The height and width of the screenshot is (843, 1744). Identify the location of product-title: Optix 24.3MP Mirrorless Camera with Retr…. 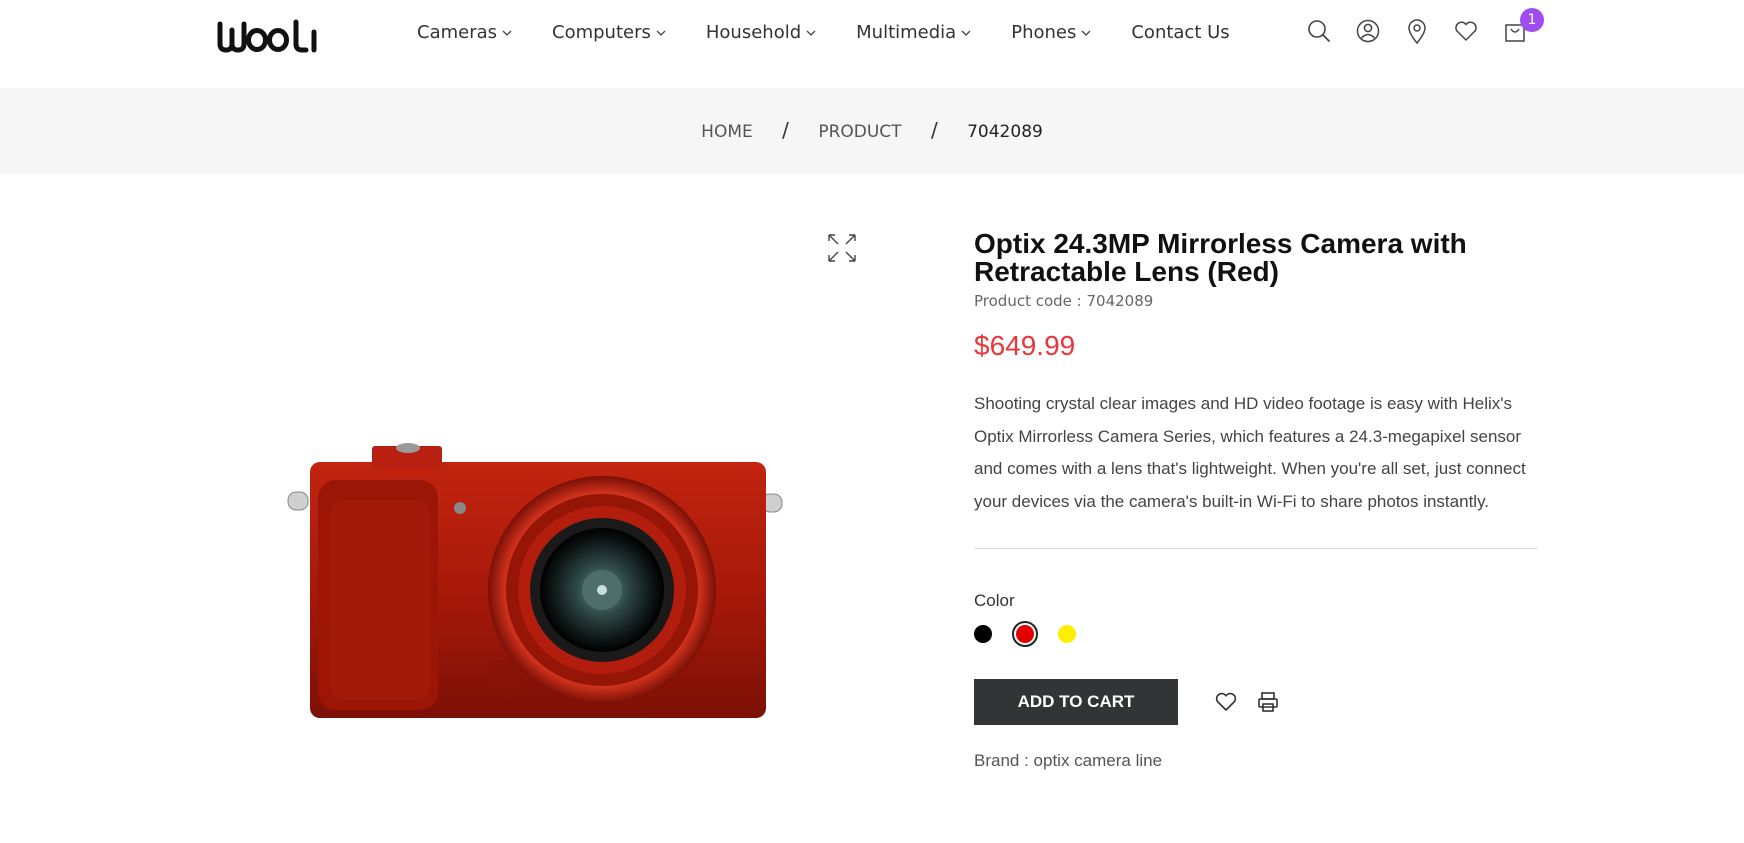
(1220, 257).